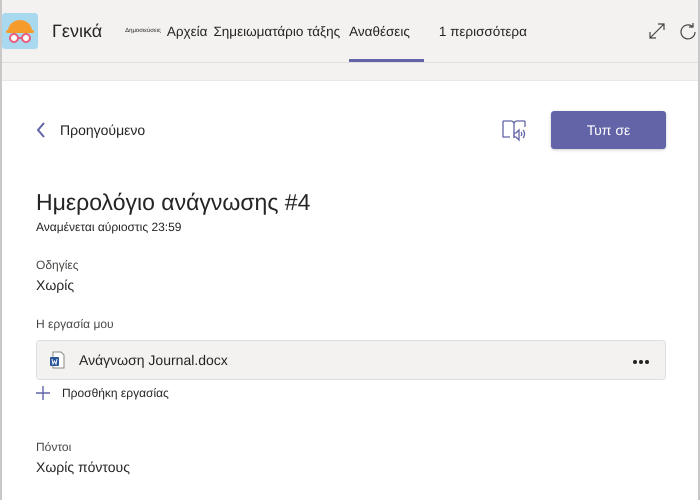 Image resolution: width=700 pixels, height=500 pixels. I want to click on chevron-left-icon, so click(41, 130).